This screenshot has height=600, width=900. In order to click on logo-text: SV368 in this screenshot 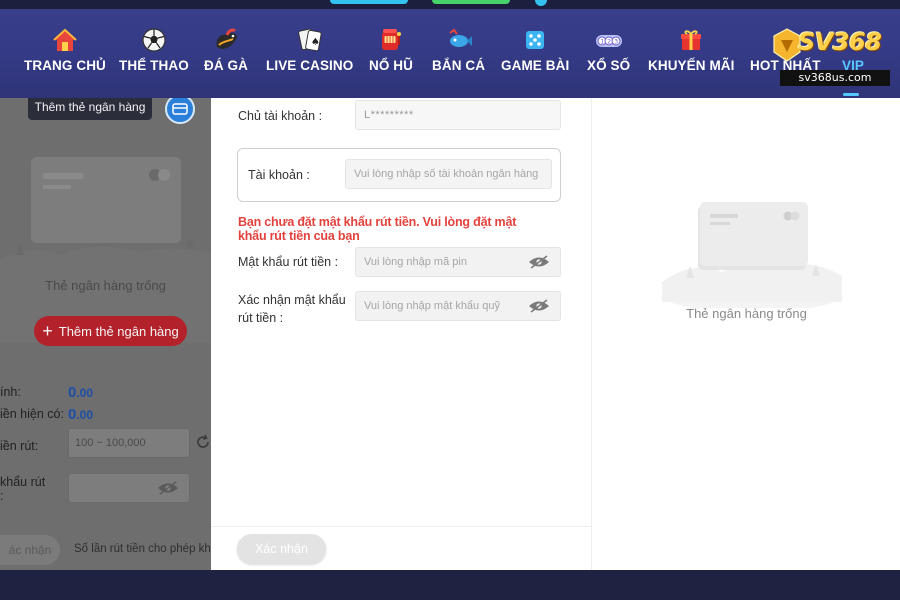, I will do `click(840, 42)`.